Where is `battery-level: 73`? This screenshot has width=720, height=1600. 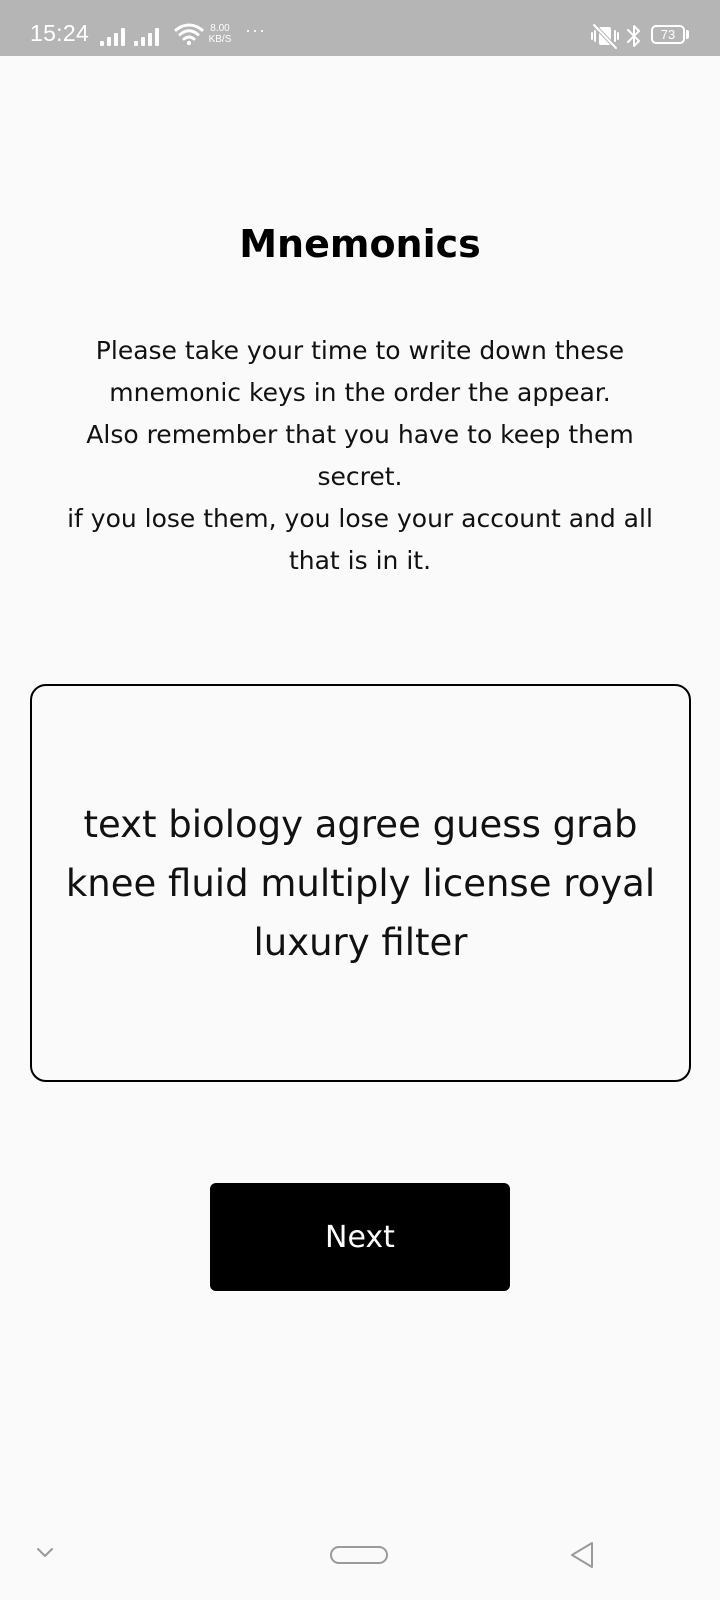 battery-level: 73 is located at coordinates (668, 34).